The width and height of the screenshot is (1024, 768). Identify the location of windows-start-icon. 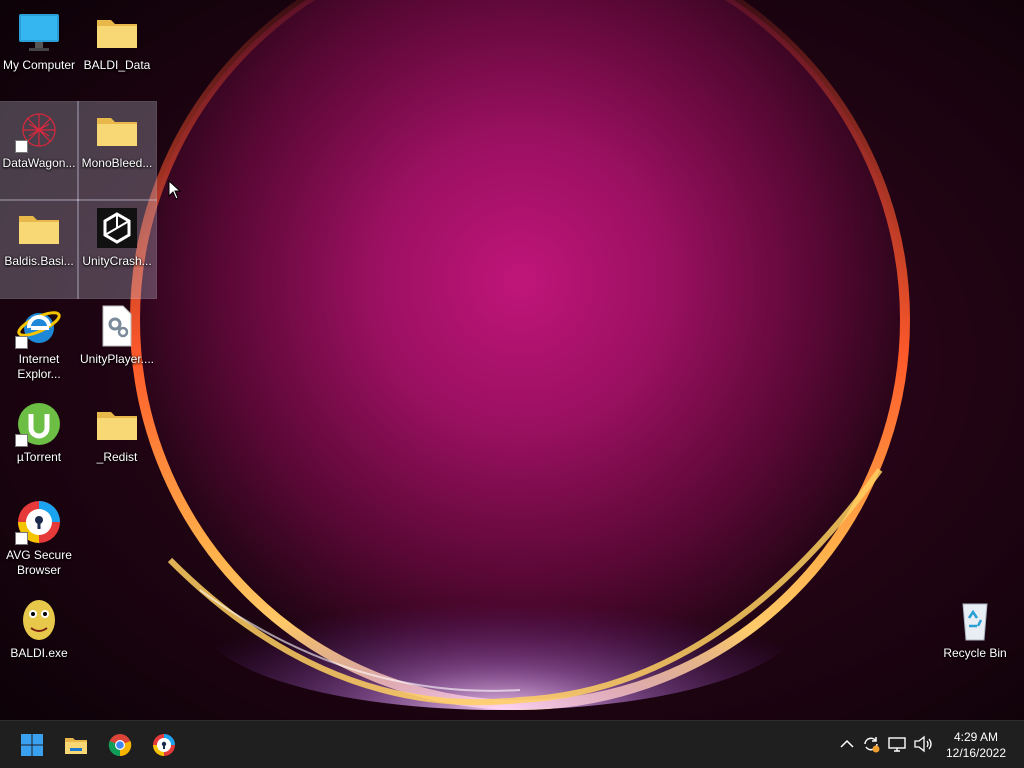
(32, 745).